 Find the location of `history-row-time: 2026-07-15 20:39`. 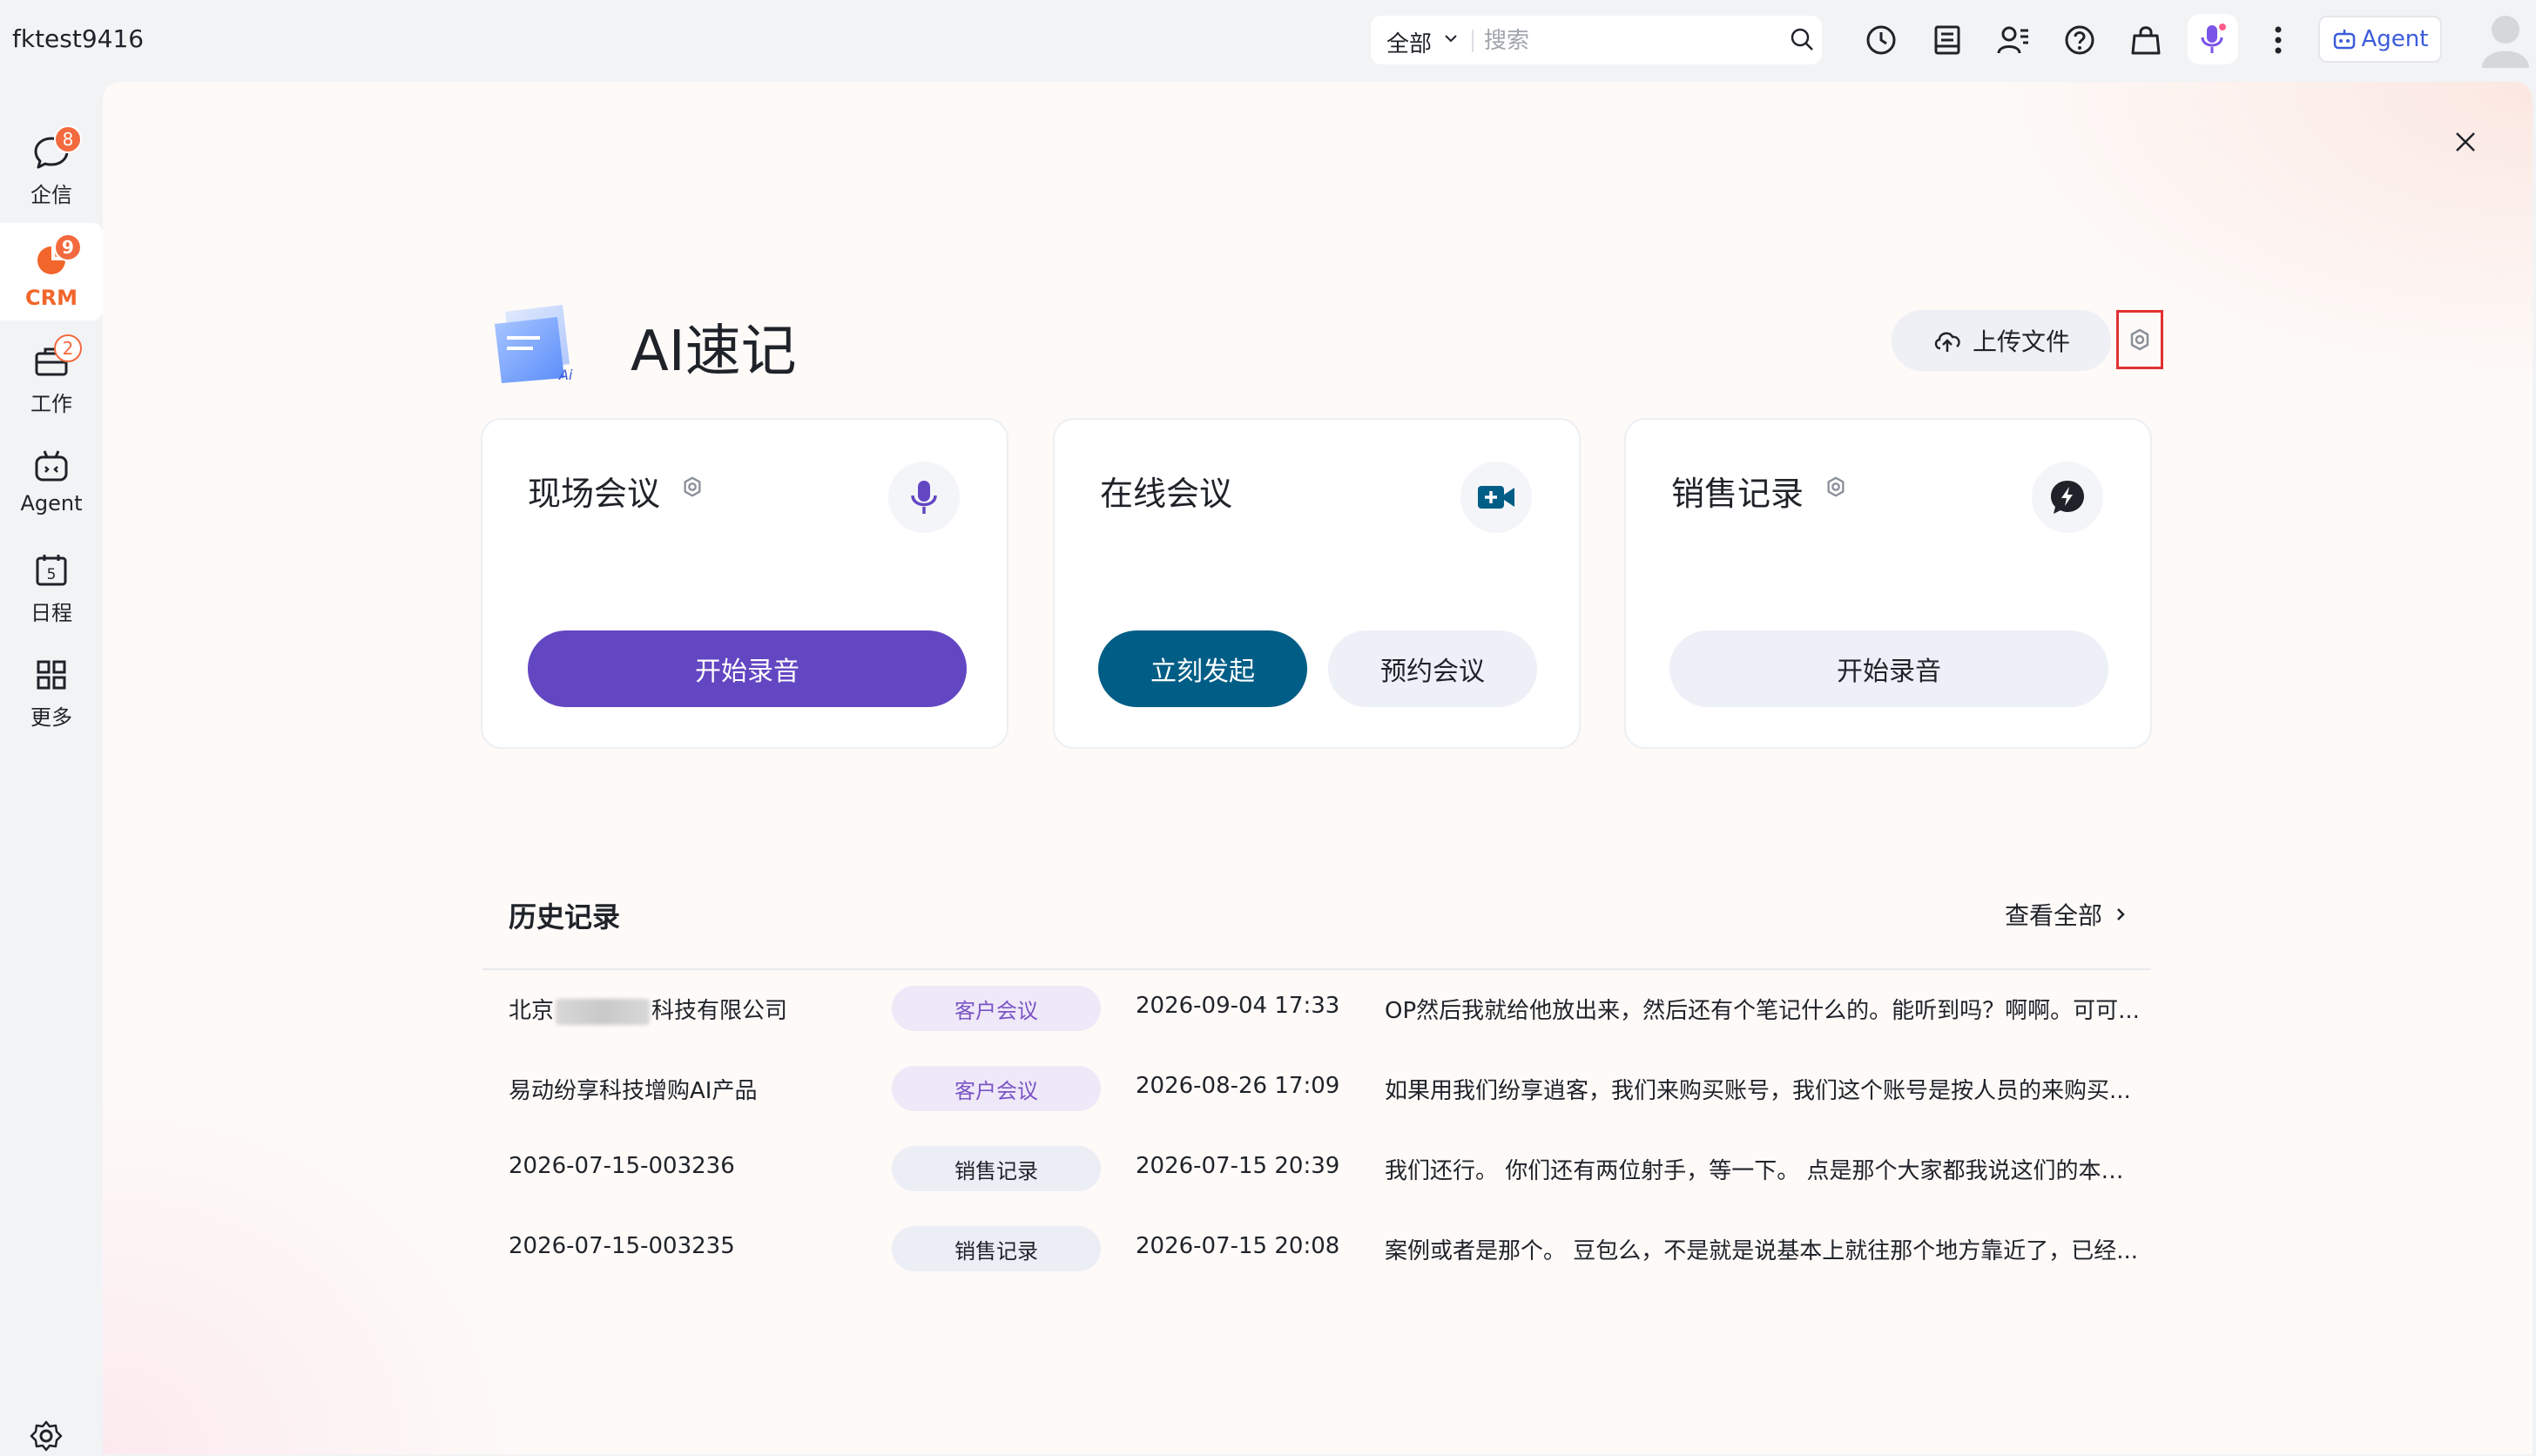

history-row-time: 2026-07-15 20:39 is located at coordinates (1238, 1166).